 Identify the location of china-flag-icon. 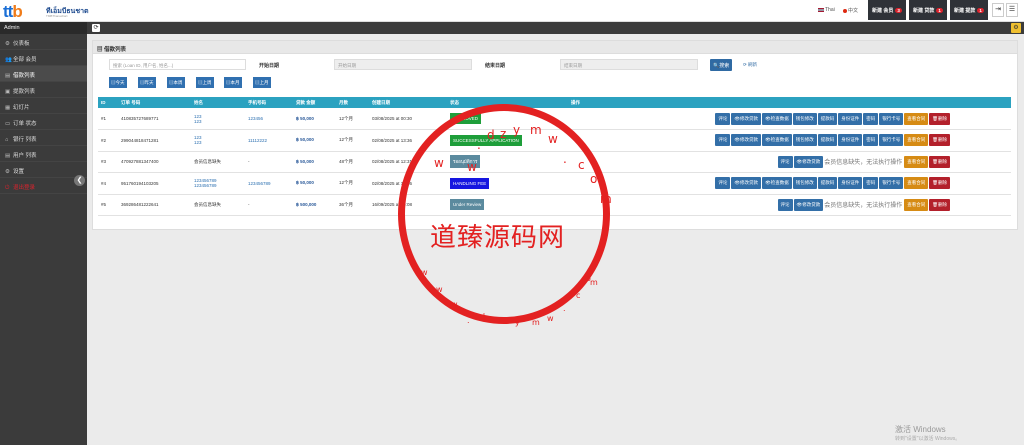
(845, 10).